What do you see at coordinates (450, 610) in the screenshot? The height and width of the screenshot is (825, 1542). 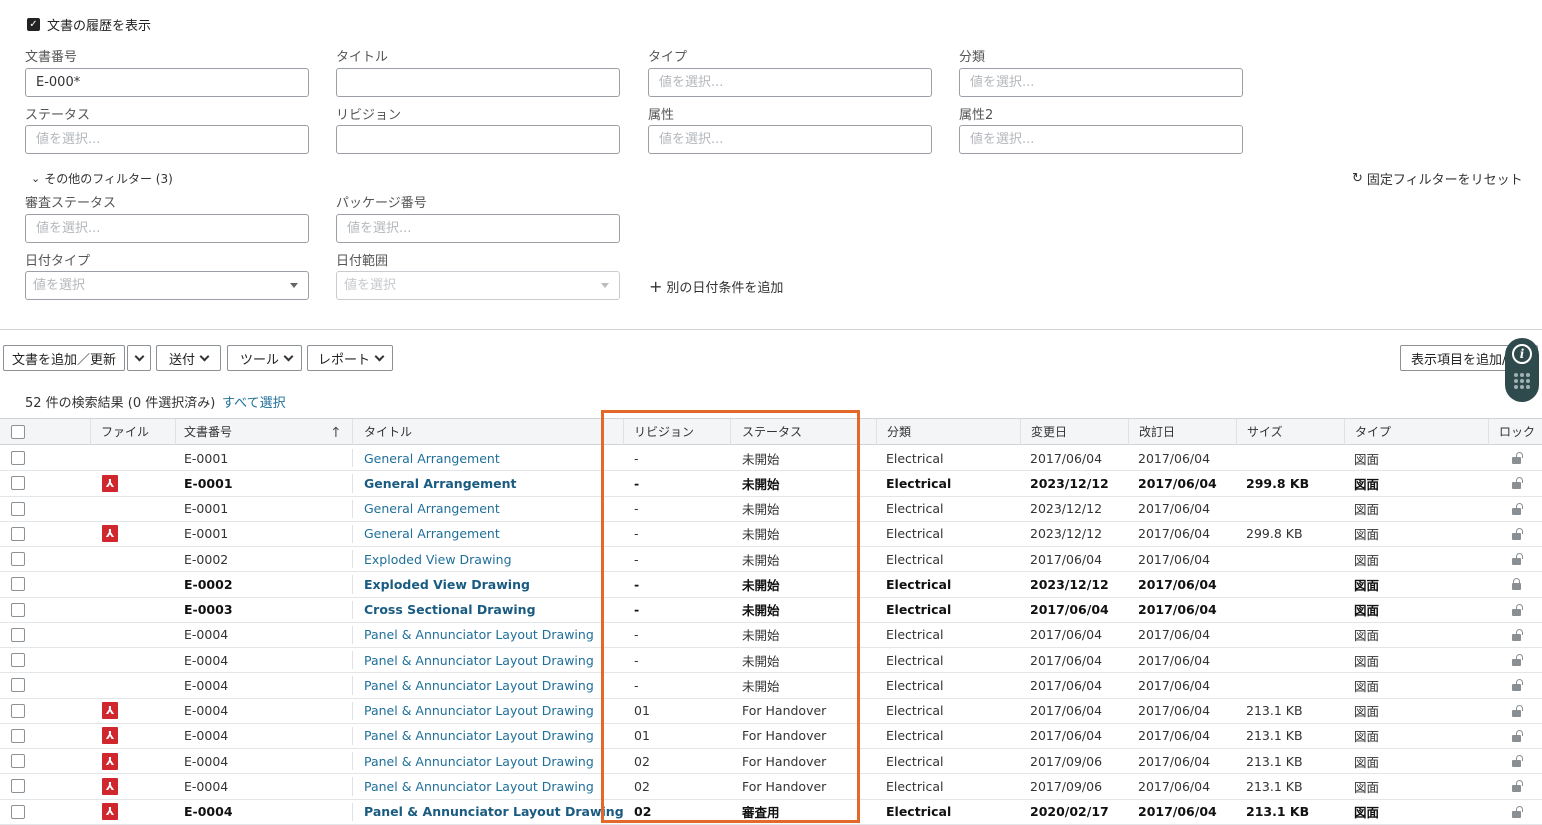 I see `title-link: Cross Sectional Drawing` at bounding box center [450, 610].